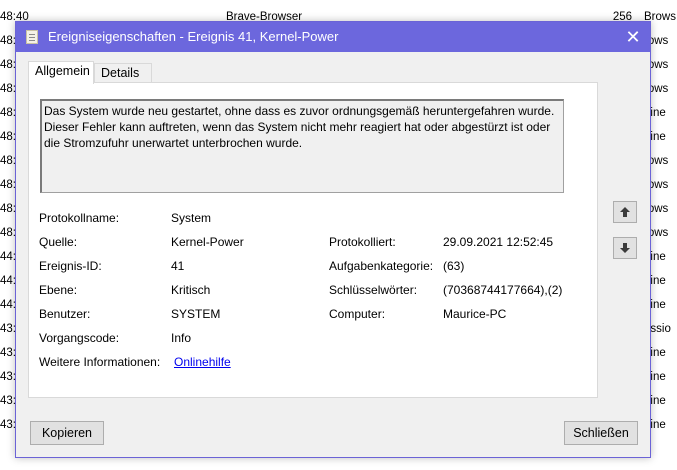 The width and height of the screenshot is (677, 470). Describe the element at coordinates (181, 338) in the screenshot. I see `value-vorgangscode: Info` at that location.